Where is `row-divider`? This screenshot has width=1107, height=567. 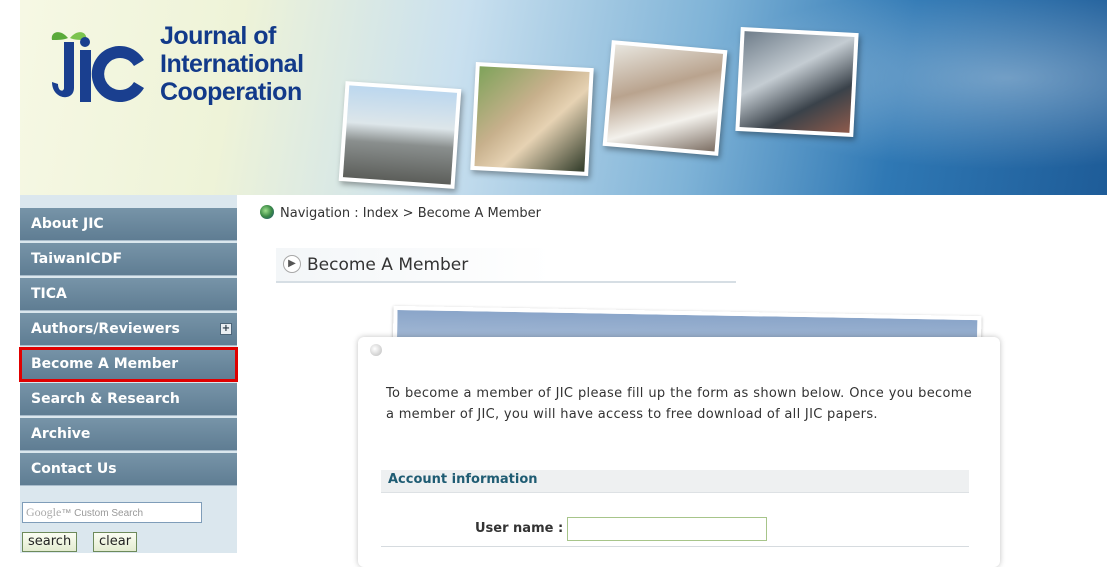
row-divider is located at coordinates (675, 546).